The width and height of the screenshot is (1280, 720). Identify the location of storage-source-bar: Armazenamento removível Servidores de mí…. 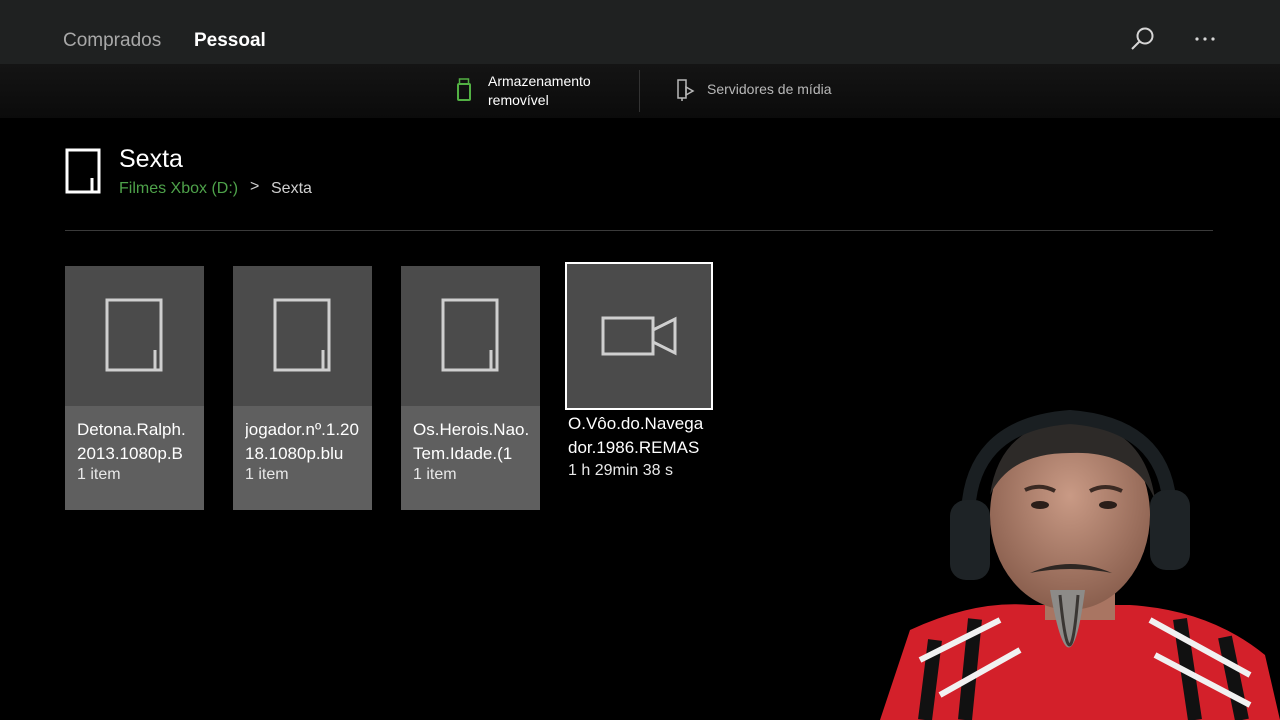
(640, 91).